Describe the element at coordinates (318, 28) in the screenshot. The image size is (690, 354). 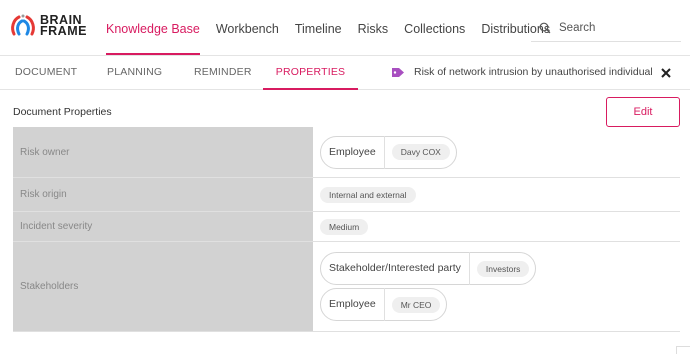
I see `nav-item-timeline: Timeline` at that location.